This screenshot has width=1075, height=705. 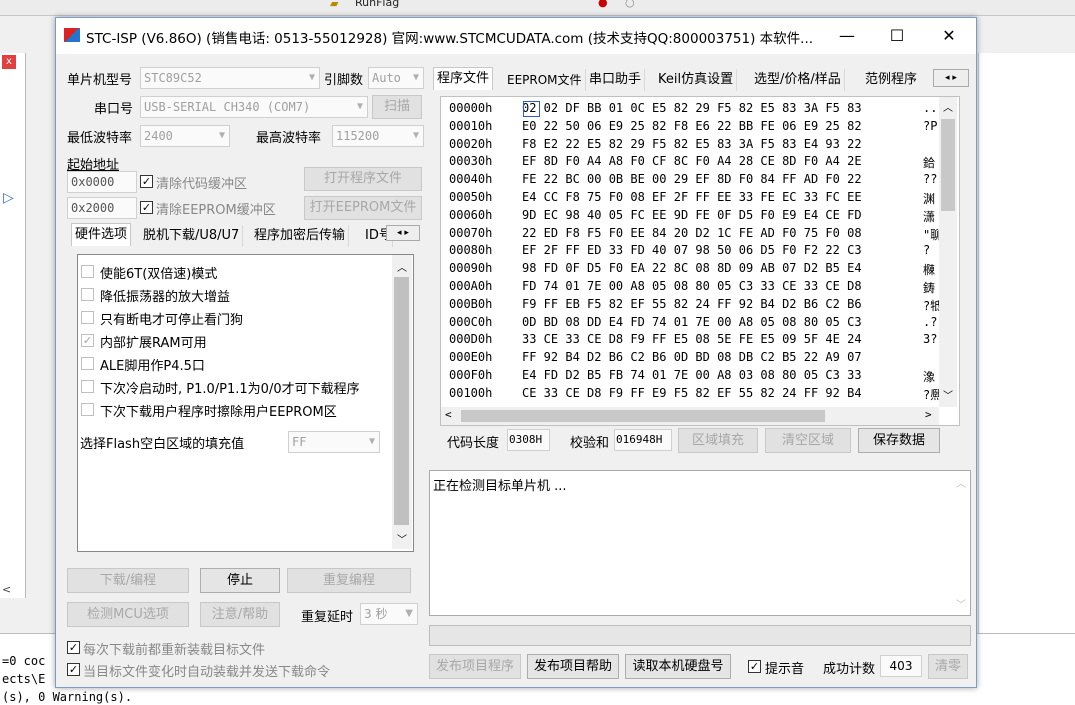 What do you see at coordinates (930, 321) in the screenshot?
I see `hex-ascii: .?` at bounding box center [930, 321].